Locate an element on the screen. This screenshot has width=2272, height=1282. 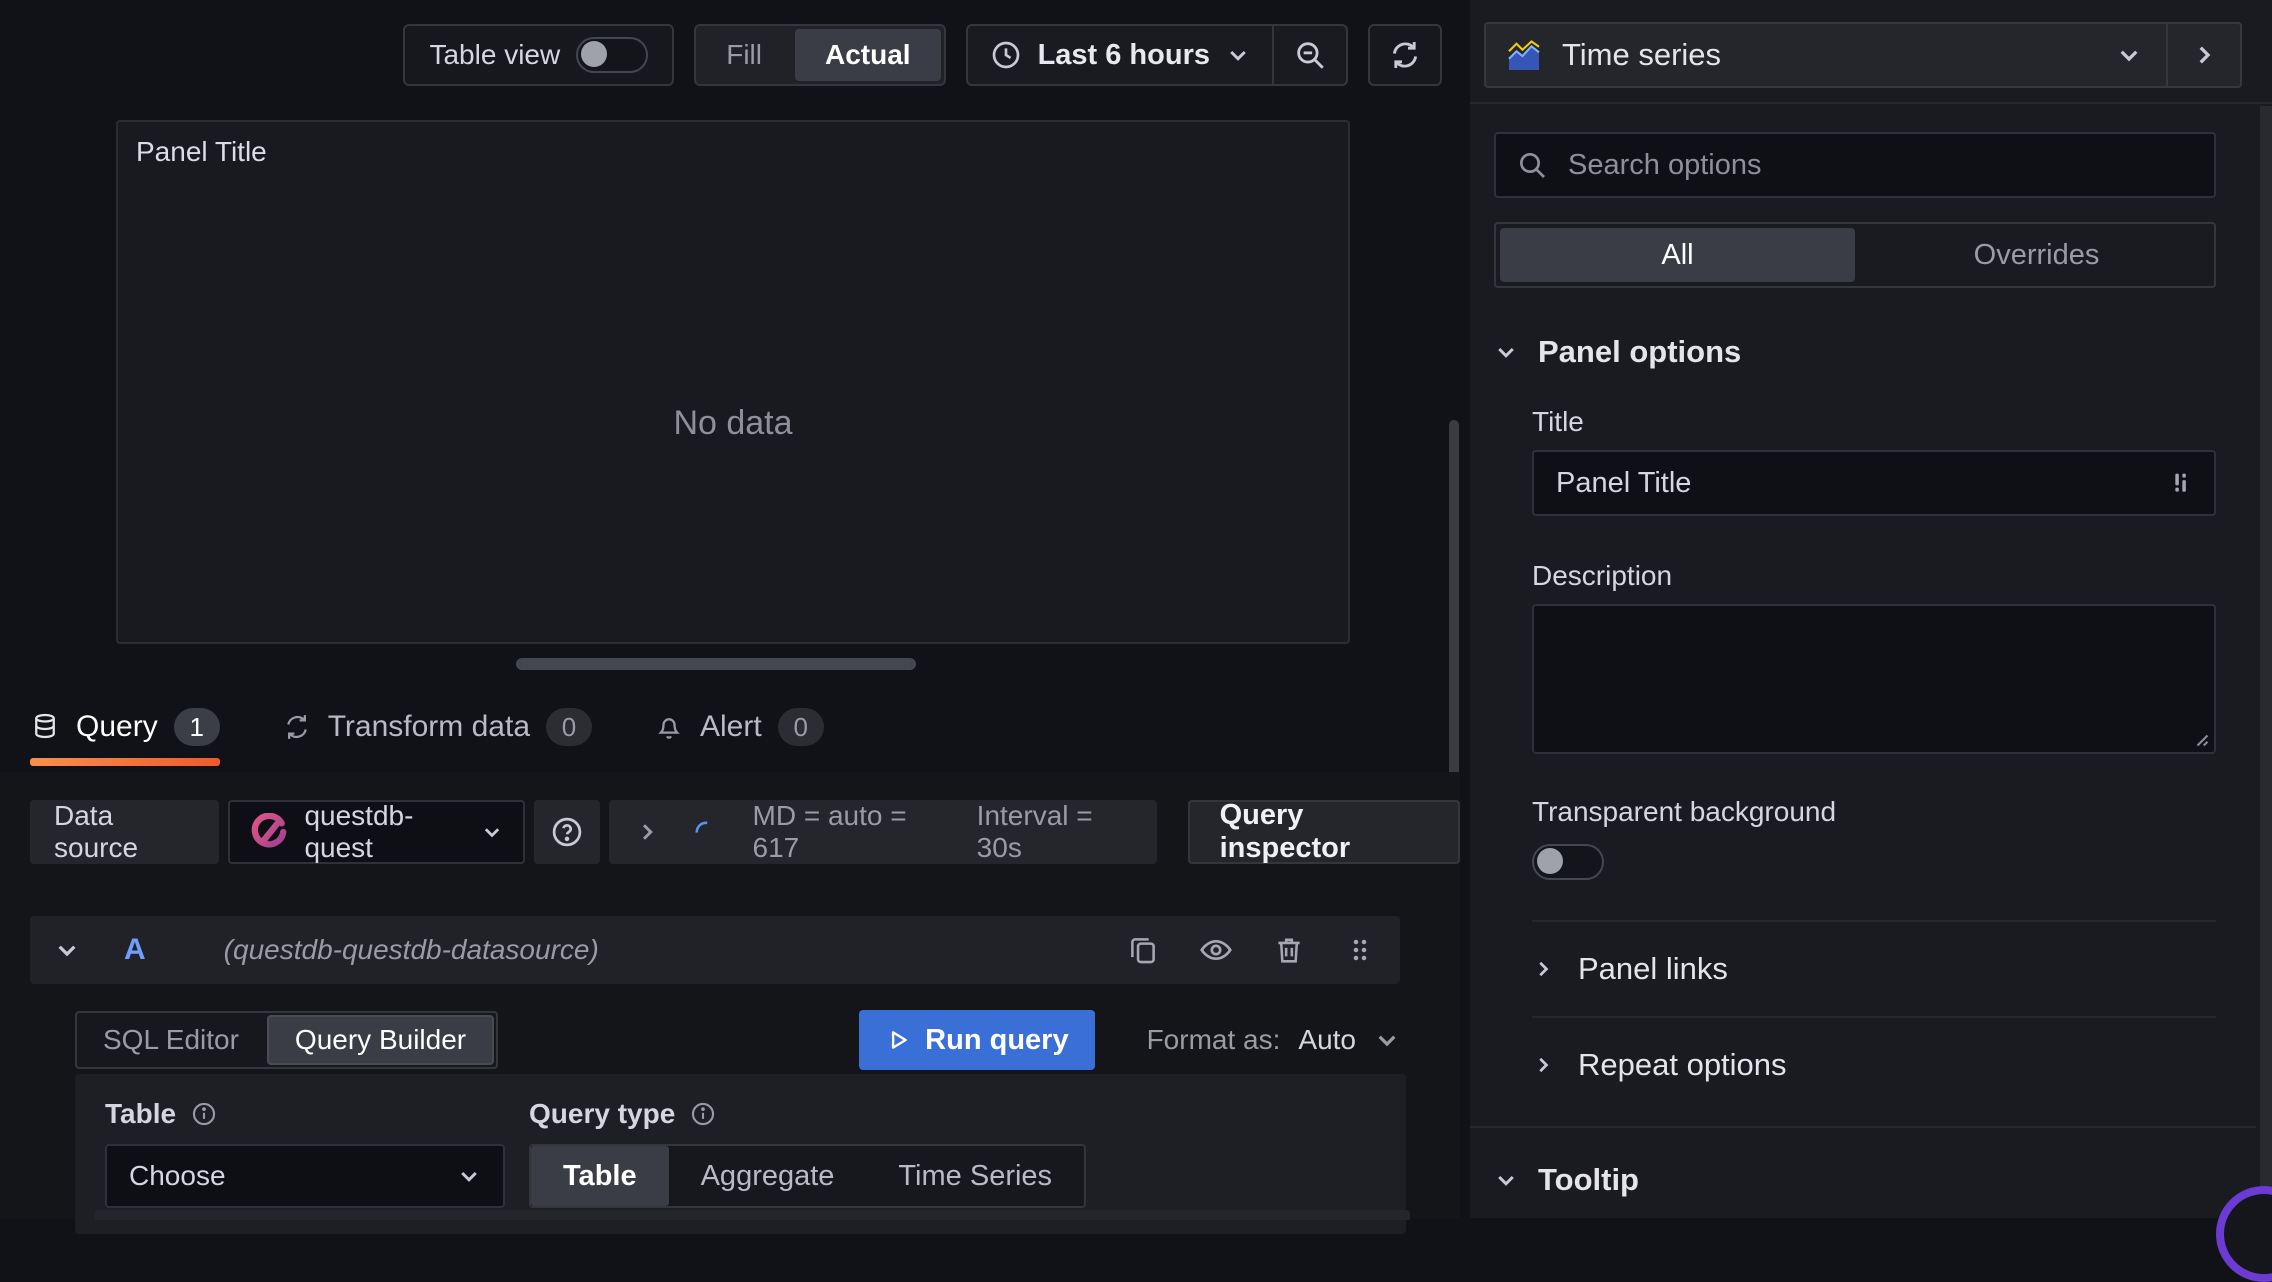
query-type-aggregate-label: Aggregate is located at coordinates (767, 1175).